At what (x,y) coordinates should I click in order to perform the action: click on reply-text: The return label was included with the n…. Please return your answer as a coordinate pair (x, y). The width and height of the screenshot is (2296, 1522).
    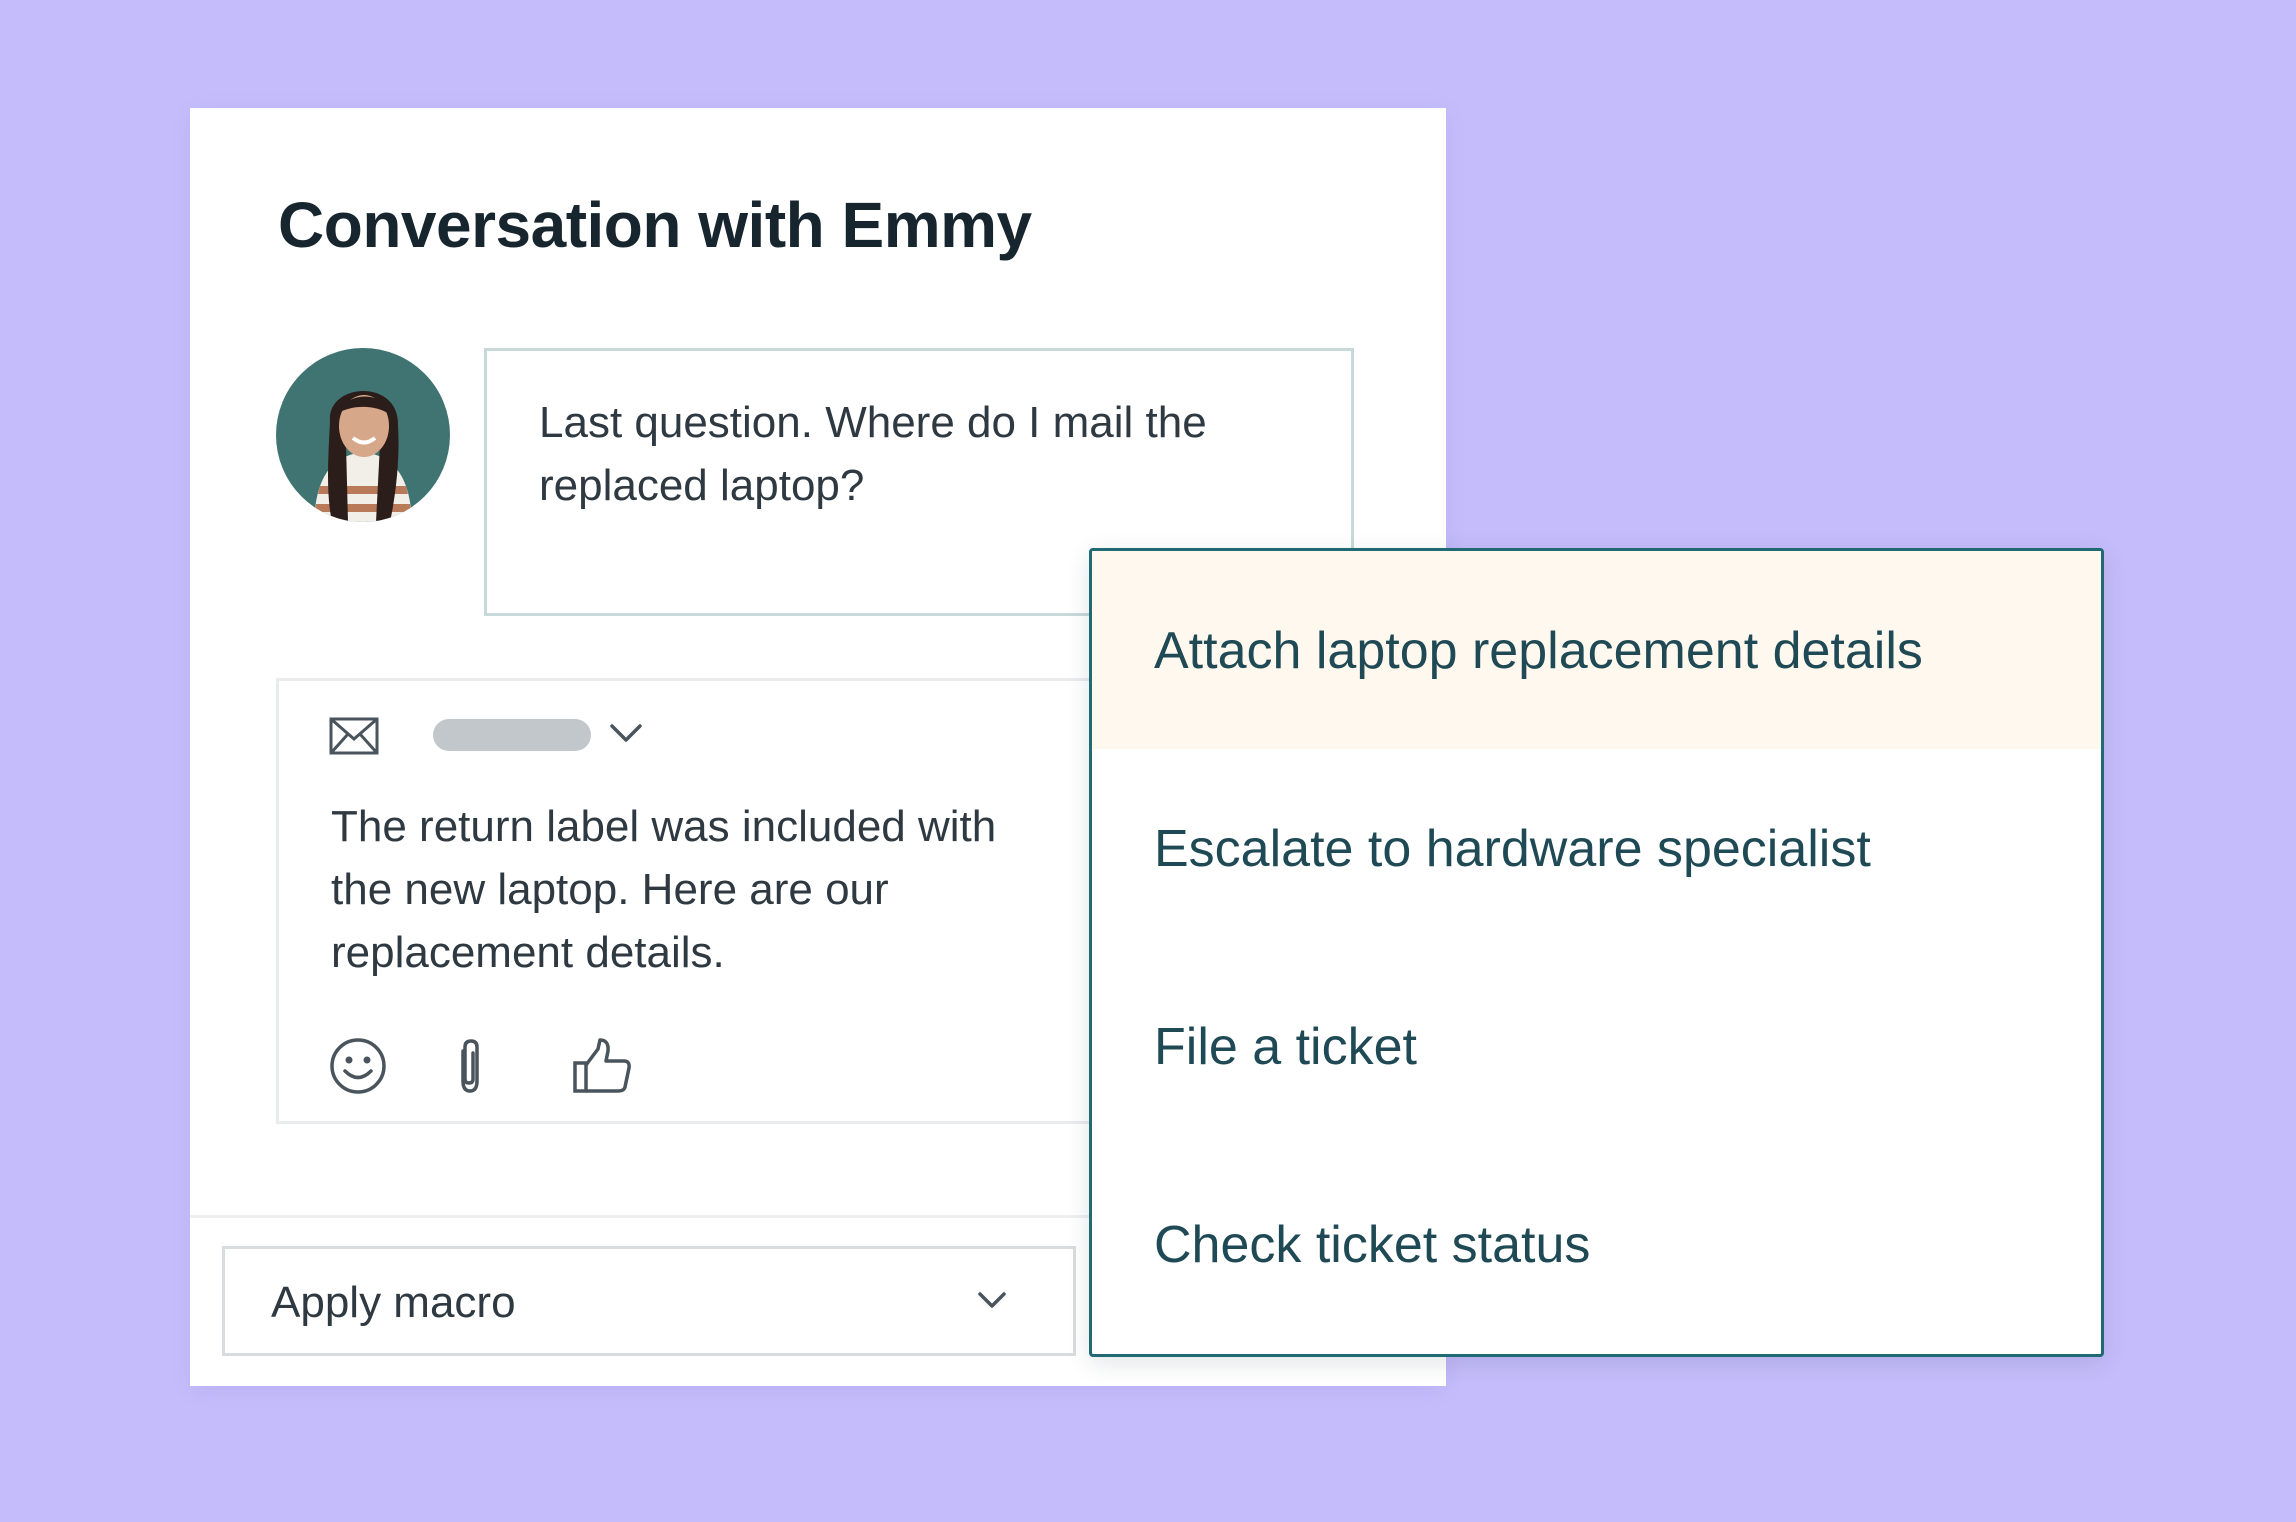
    Looking at the image, I should click on (691, 889).